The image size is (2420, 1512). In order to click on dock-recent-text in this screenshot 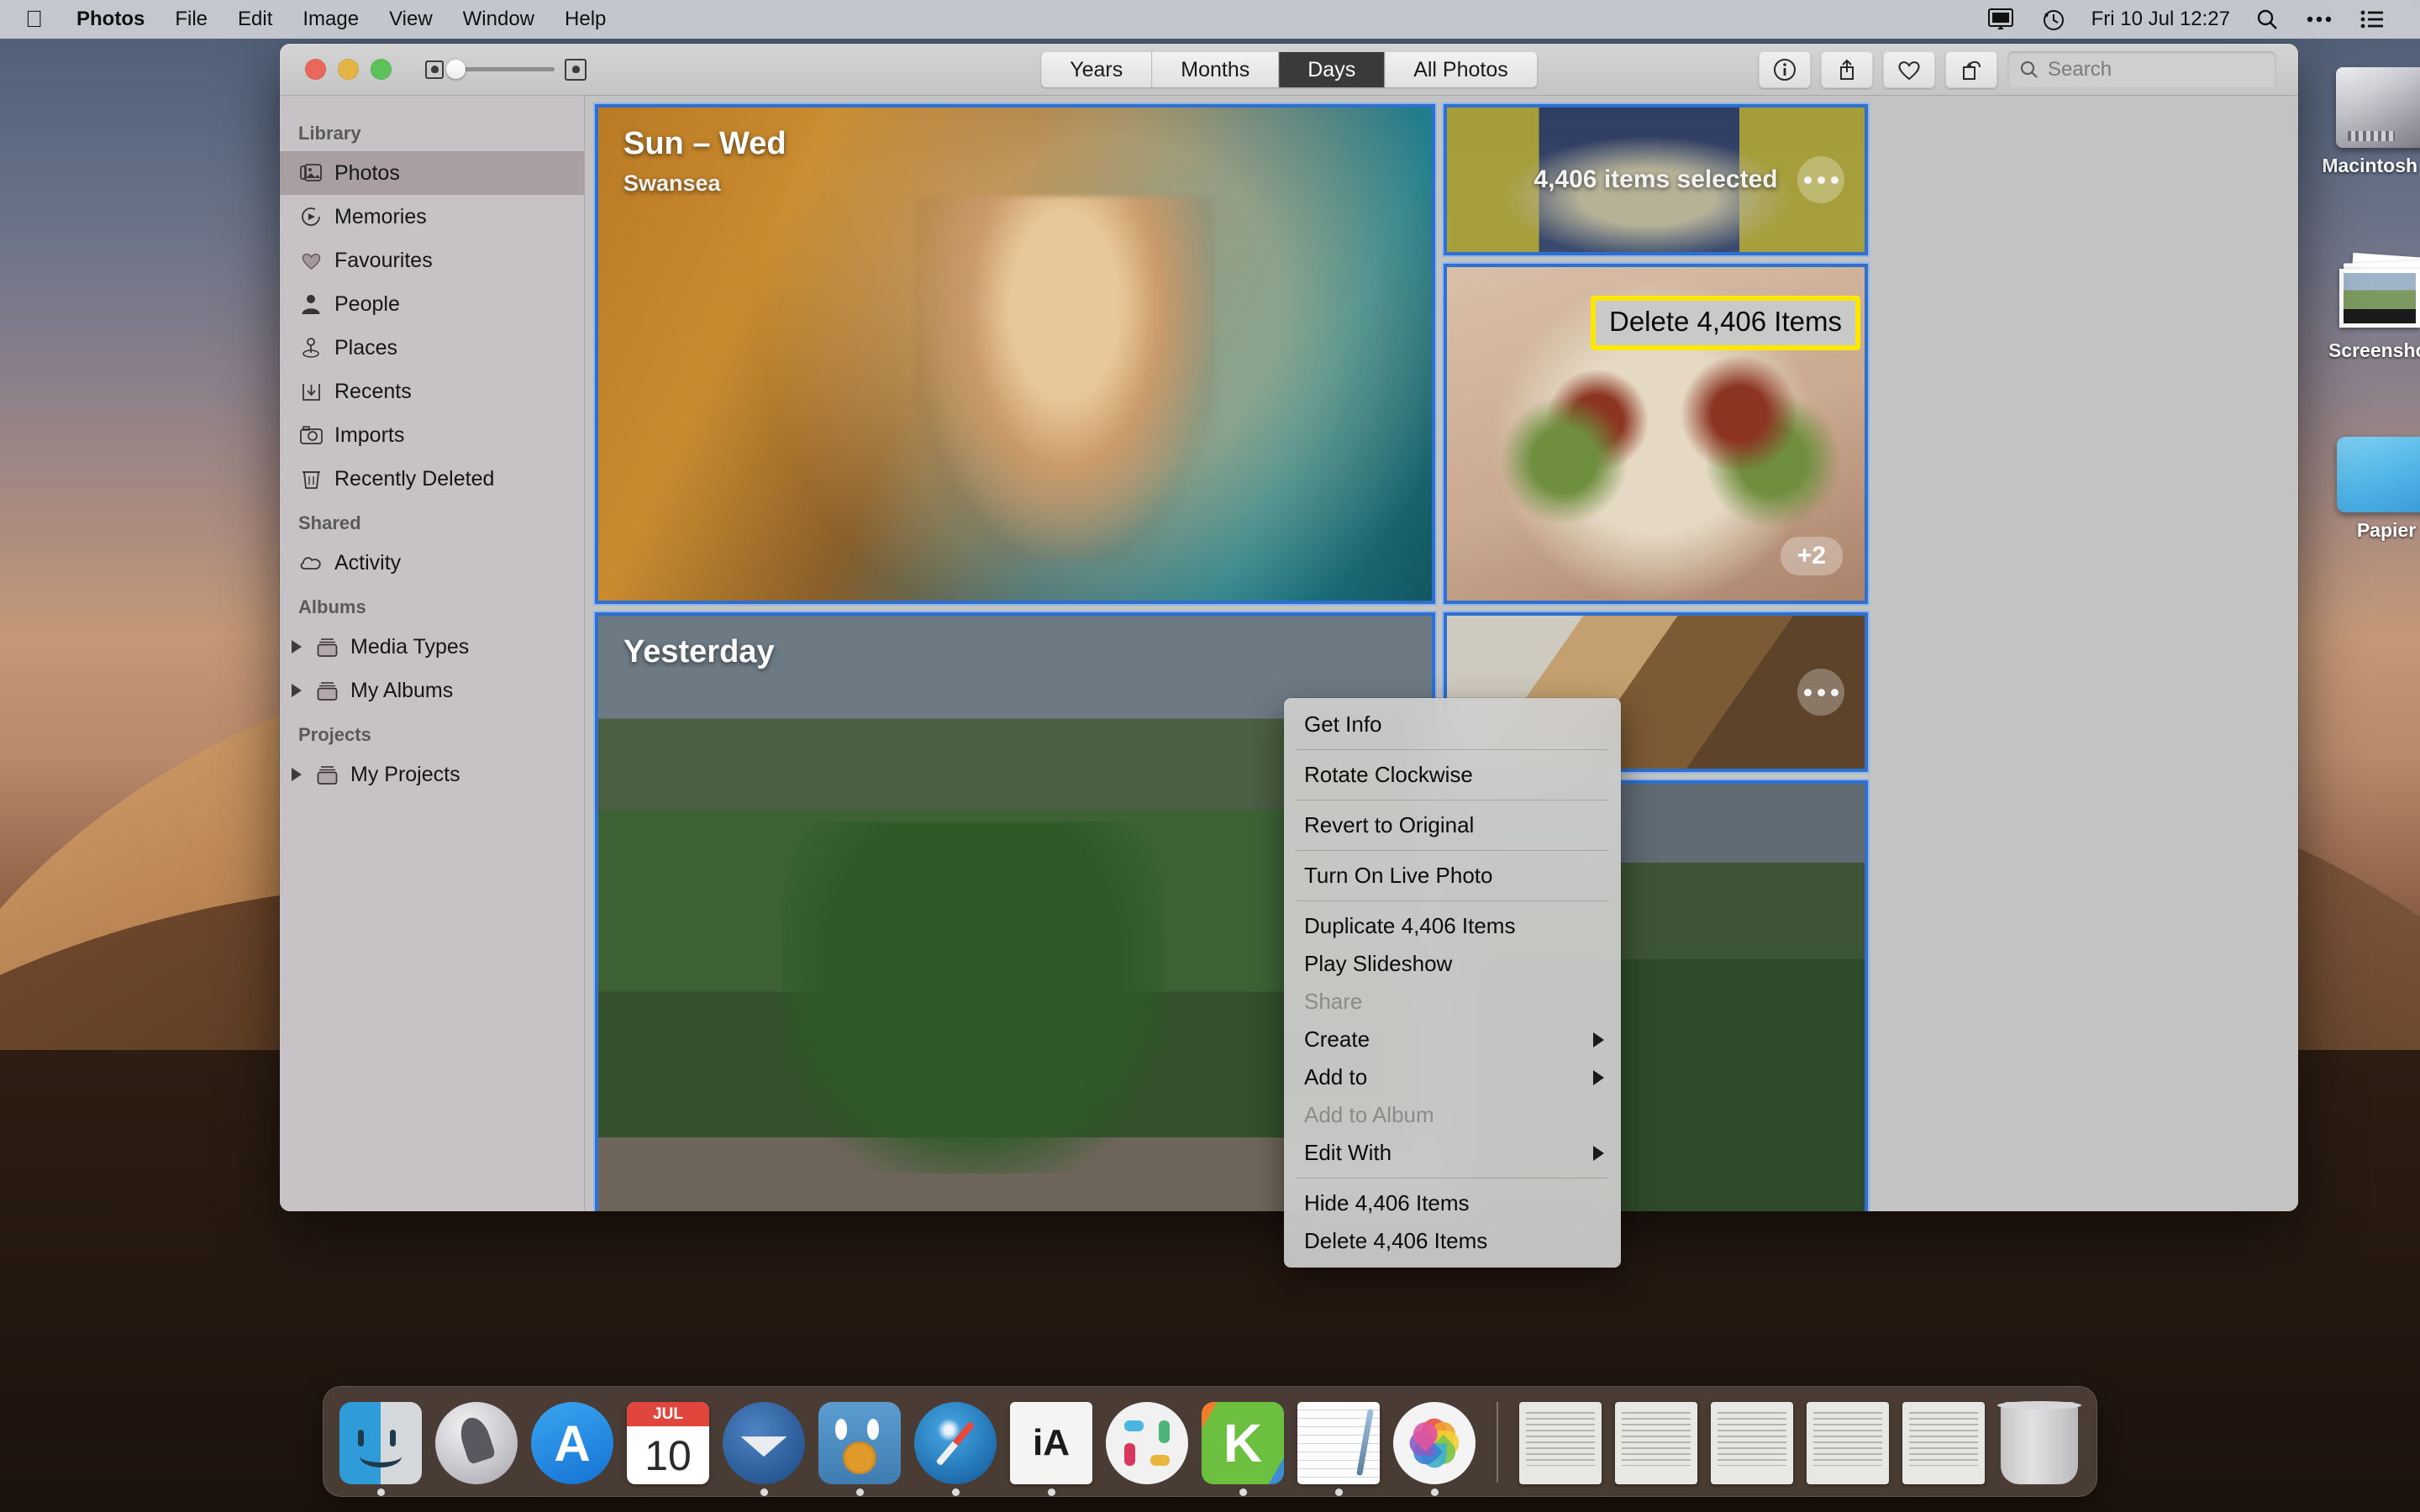, I will do `click(1656, 1449)`.